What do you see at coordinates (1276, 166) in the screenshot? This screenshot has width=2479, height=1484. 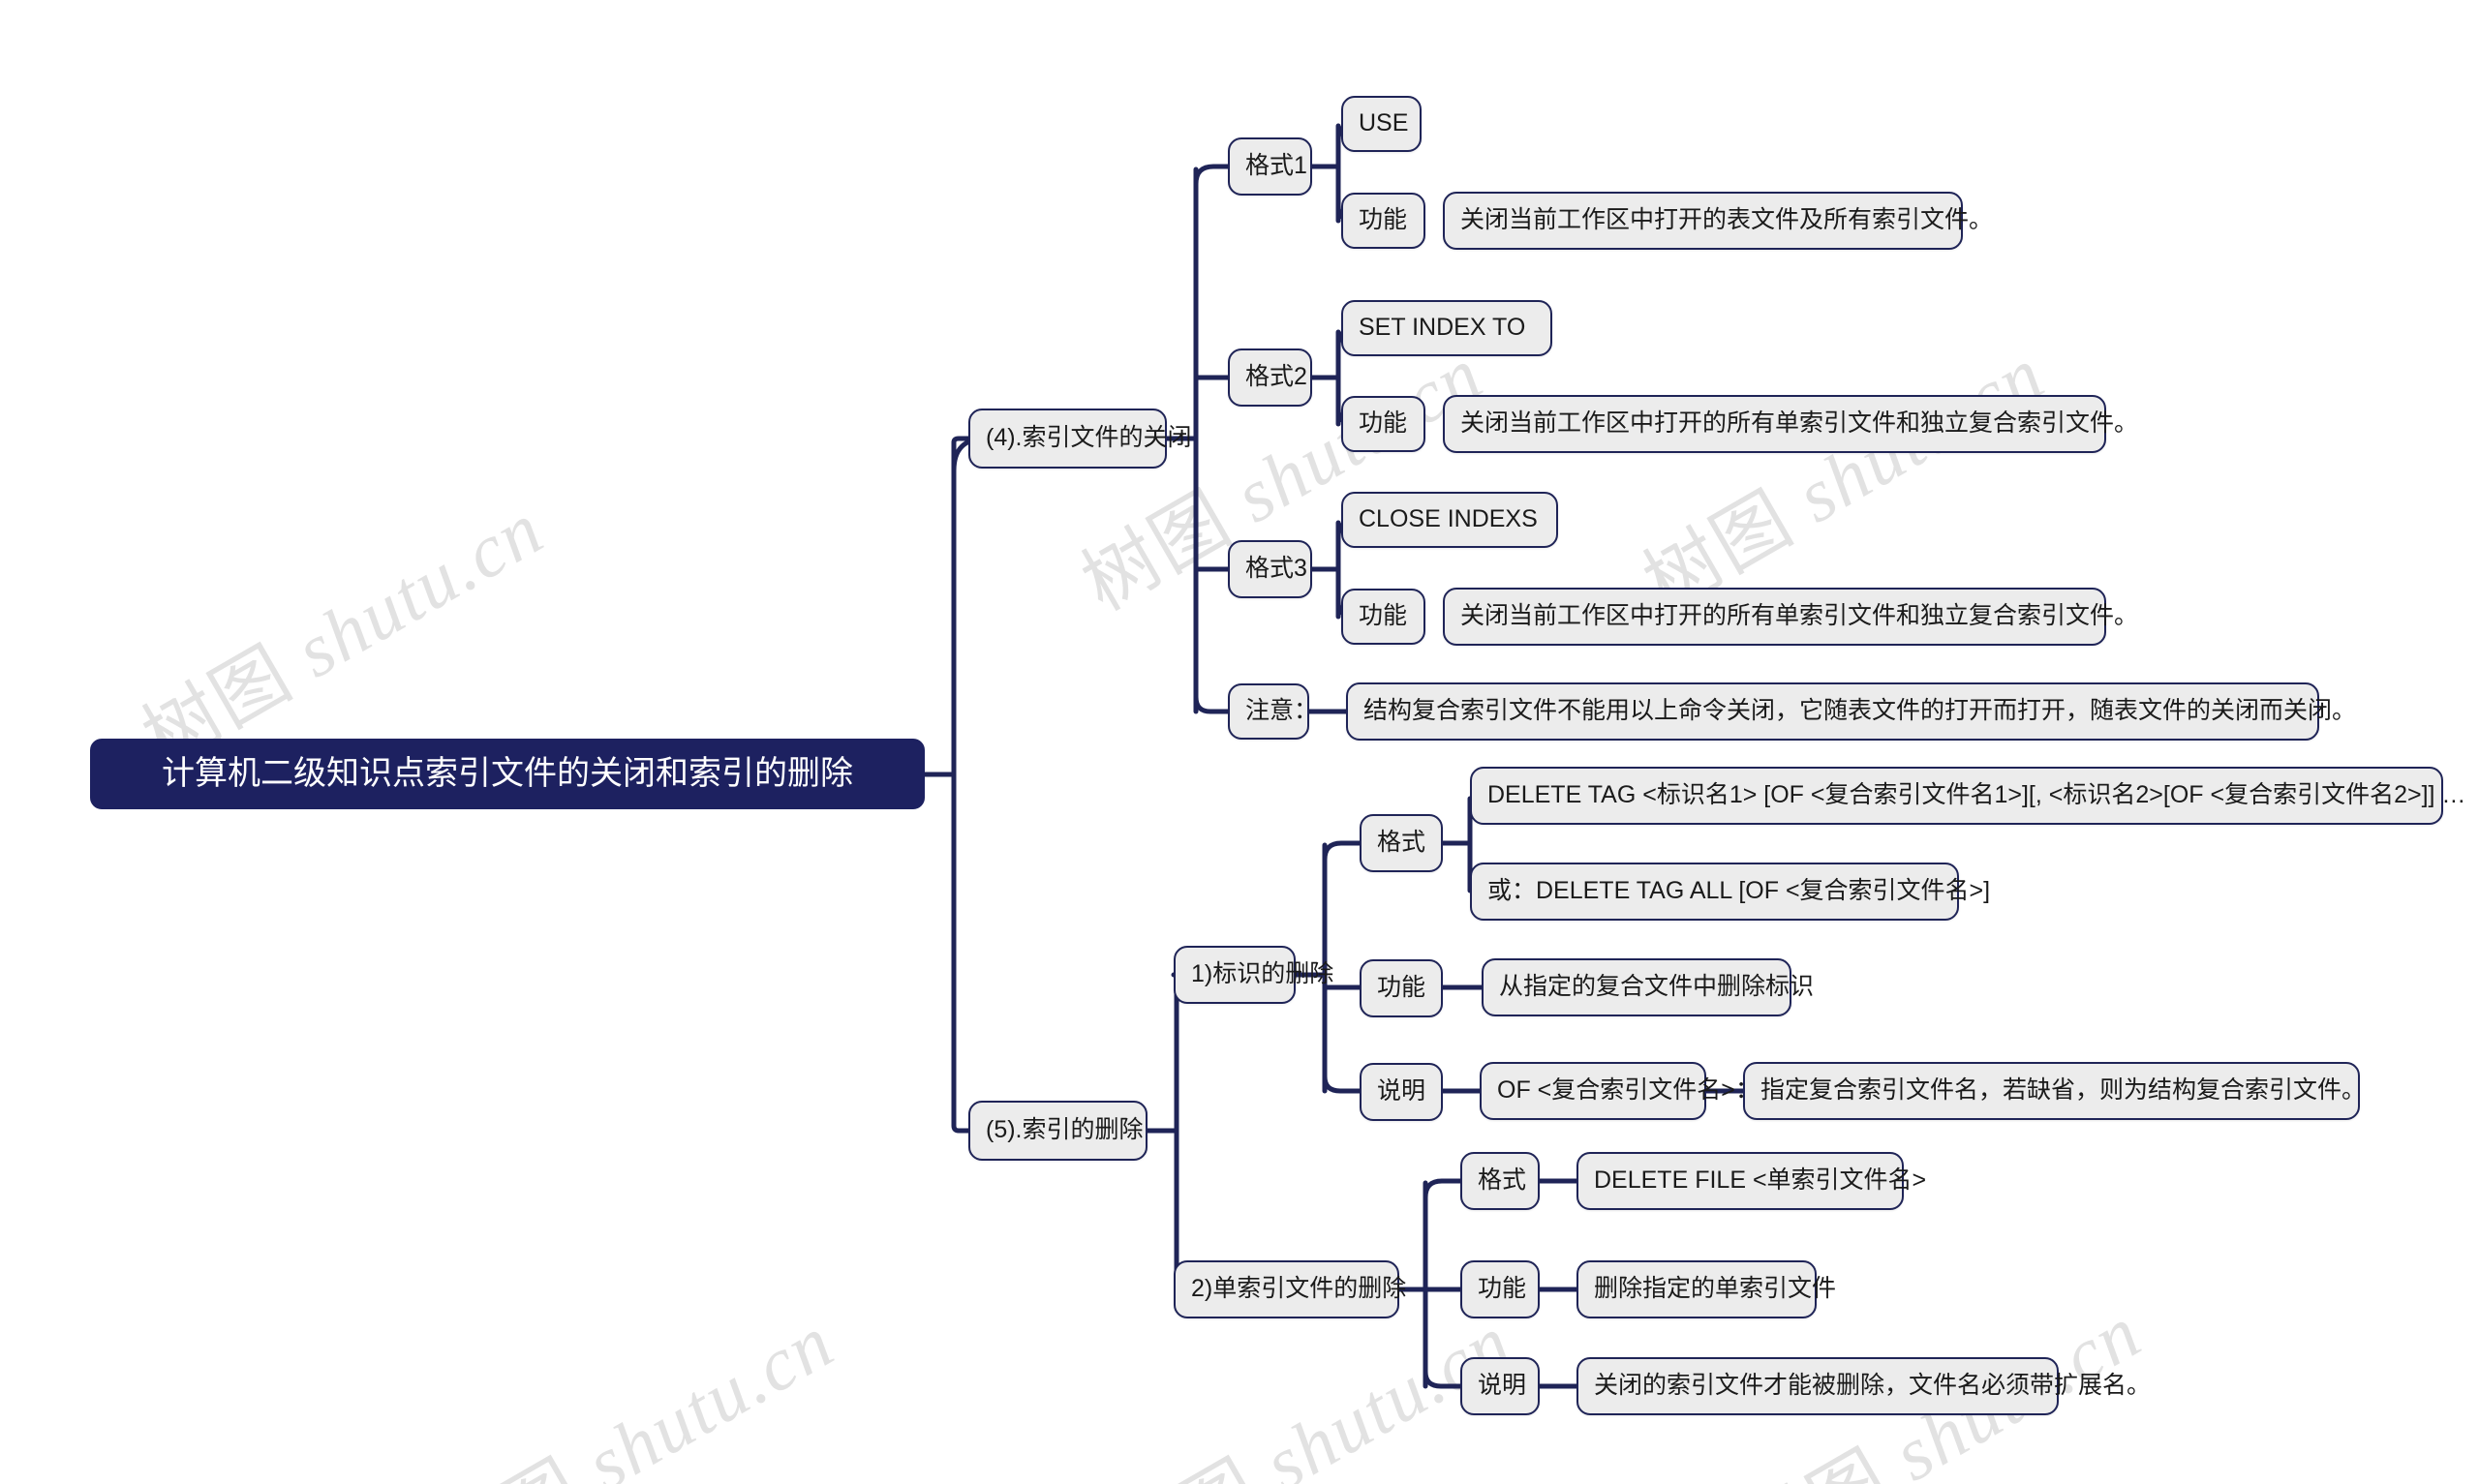 I see `node-label: 格式1` at bounding box center [1276, 166].